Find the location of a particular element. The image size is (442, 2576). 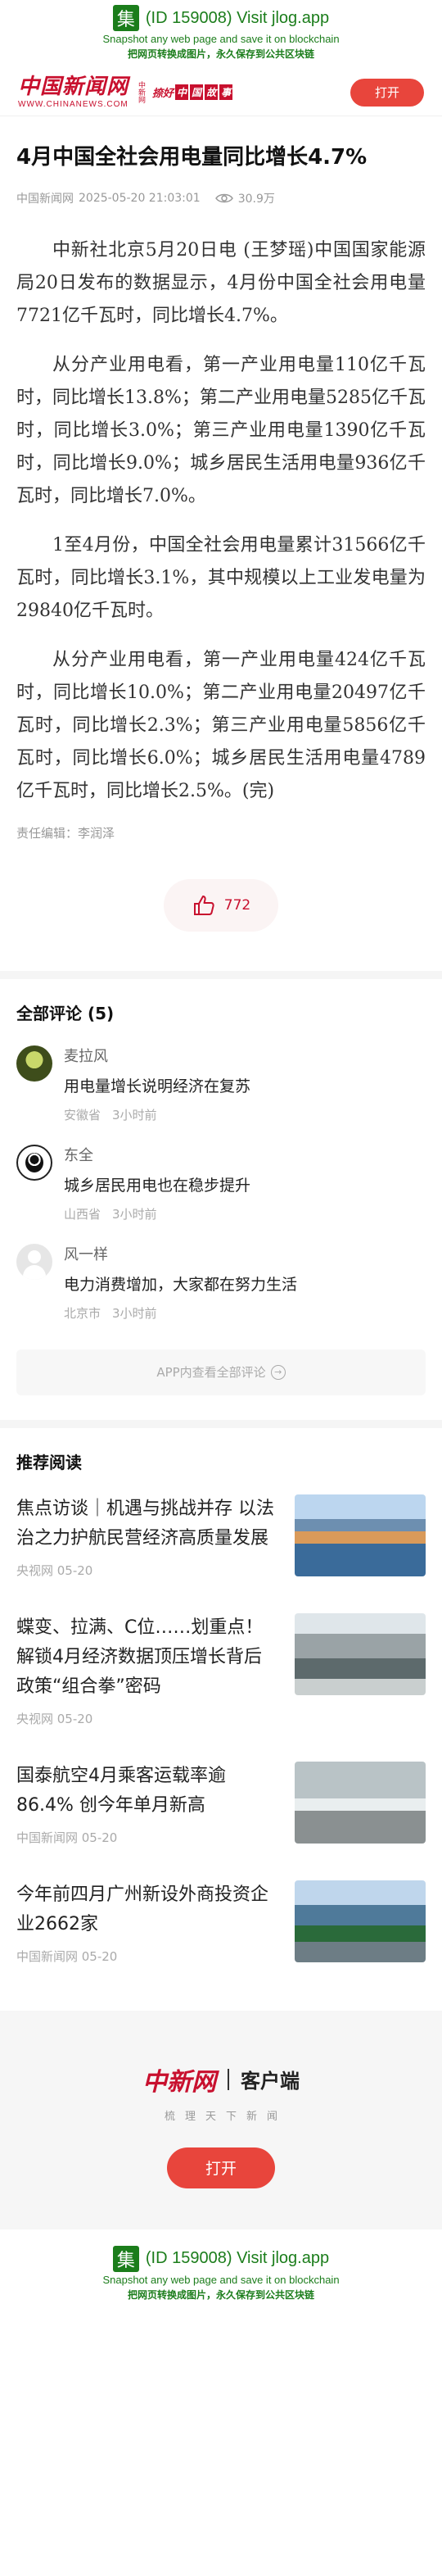

recommend-item: 今年前四月广州新设外商投资企业2662家 中国新闻网 05-20 is located at coordinates (221, 1929).